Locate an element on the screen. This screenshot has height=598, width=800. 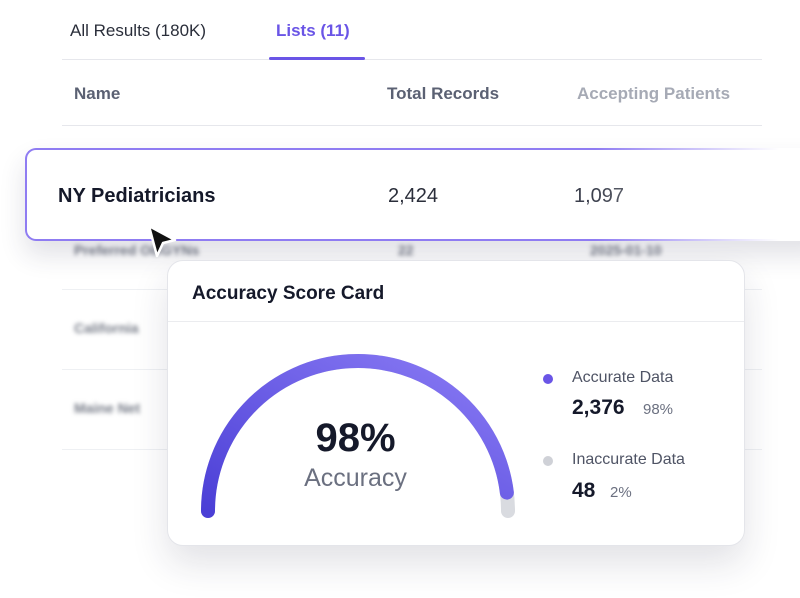
column-header-accepting-patients: Accepting Patients is located at coordinates (653, 94).